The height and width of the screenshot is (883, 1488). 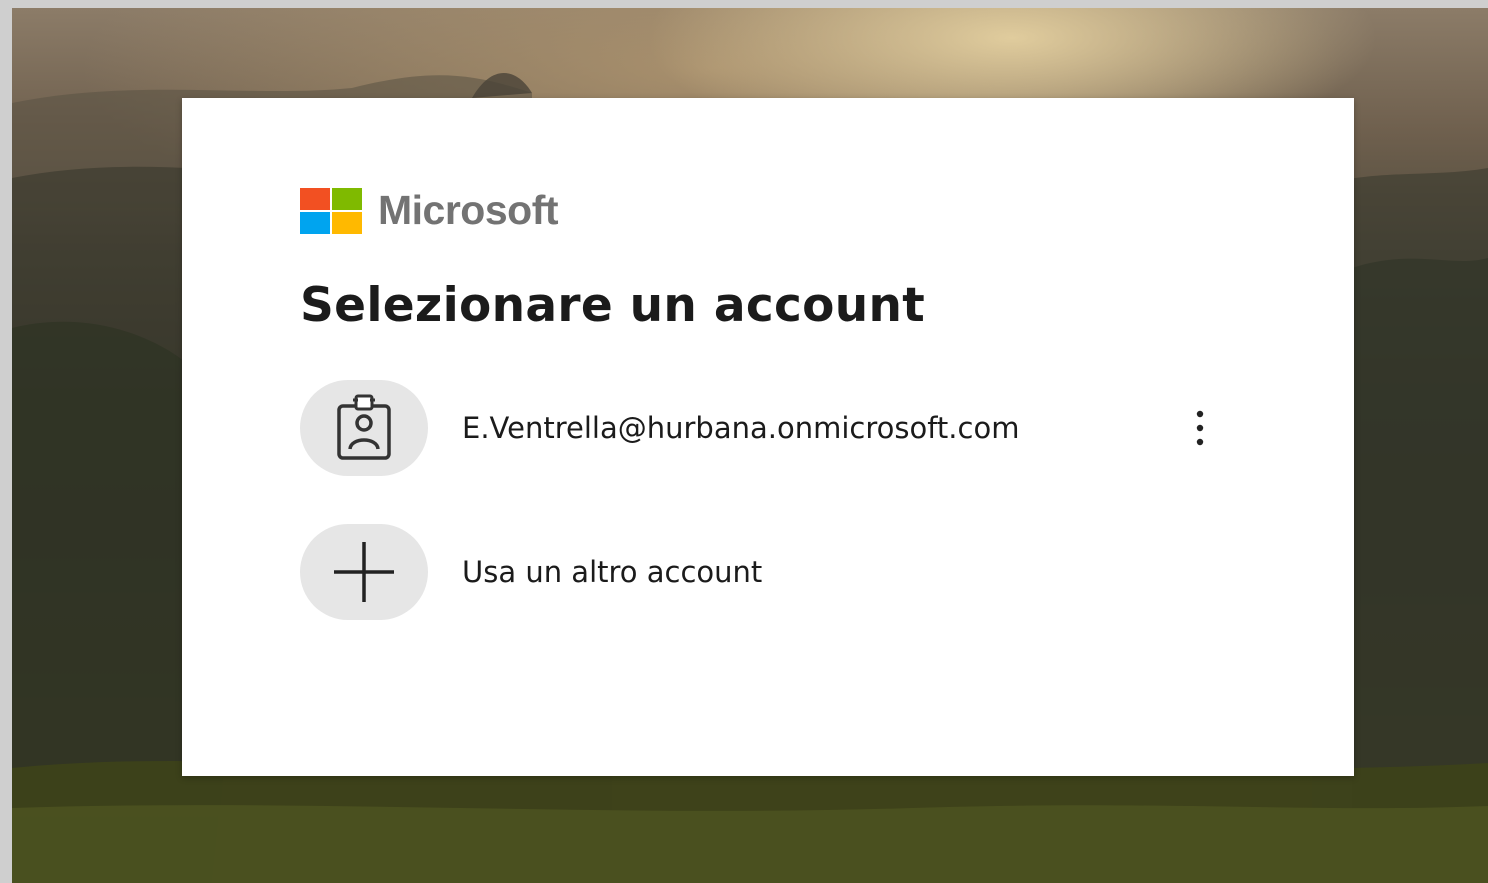 I want to click on more-options-icon, so click(x=1200, y=428).